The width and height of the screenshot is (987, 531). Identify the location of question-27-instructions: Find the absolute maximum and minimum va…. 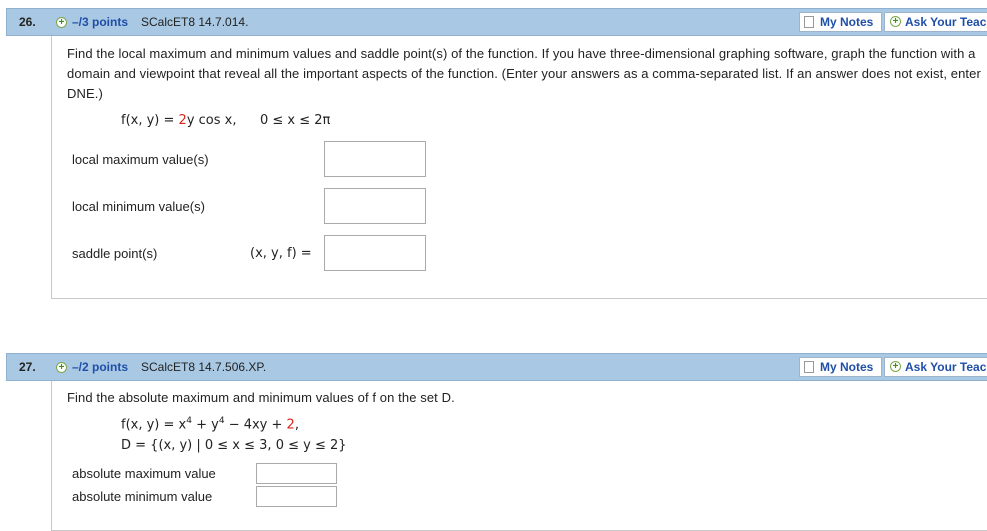
(261, 397).